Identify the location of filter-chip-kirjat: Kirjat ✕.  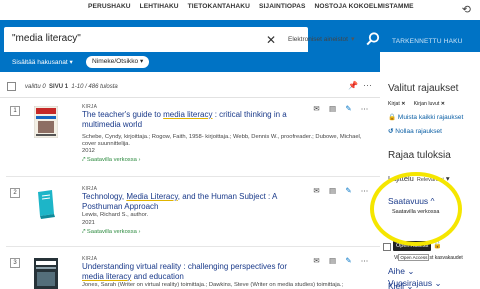
(397, 104).